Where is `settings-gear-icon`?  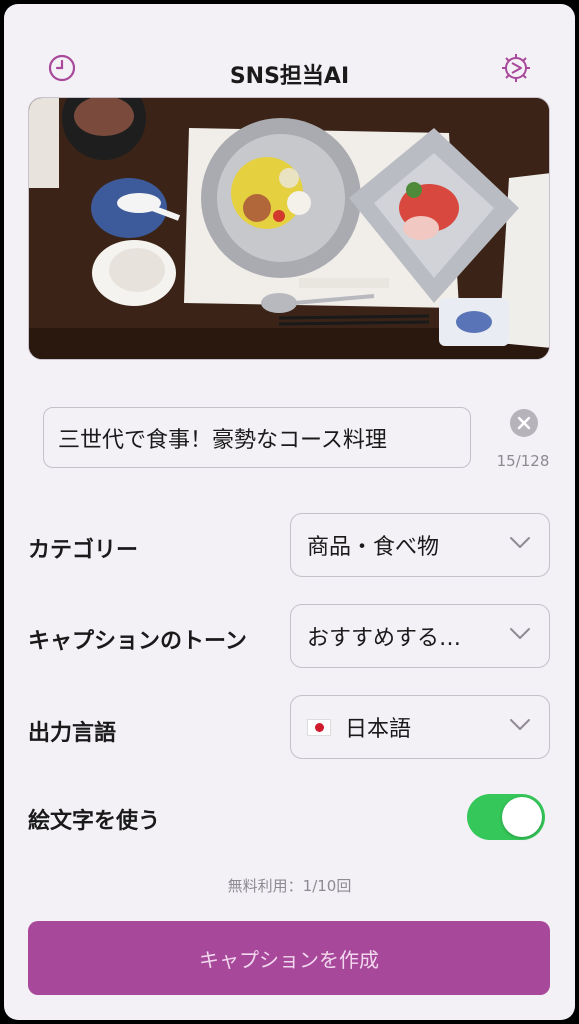 settings-gear-icon is located at coordinates (516, 68).